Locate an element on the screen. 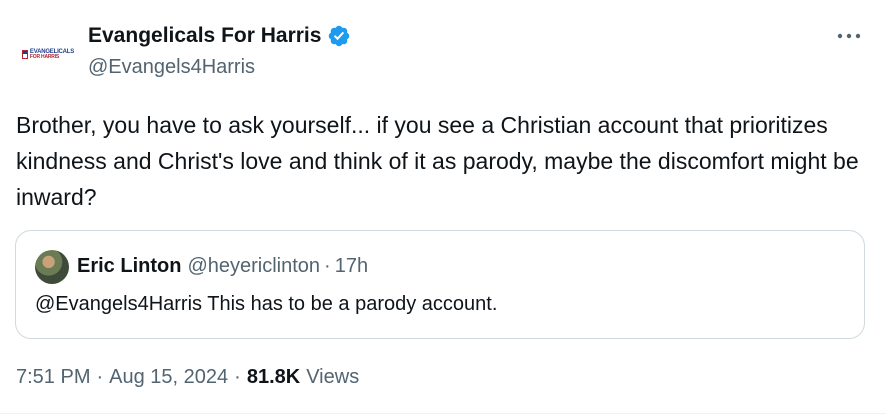 This screenshot has height=418, width=886. post-date: Aug 15, 2024 is located at coordinates (168, 377).